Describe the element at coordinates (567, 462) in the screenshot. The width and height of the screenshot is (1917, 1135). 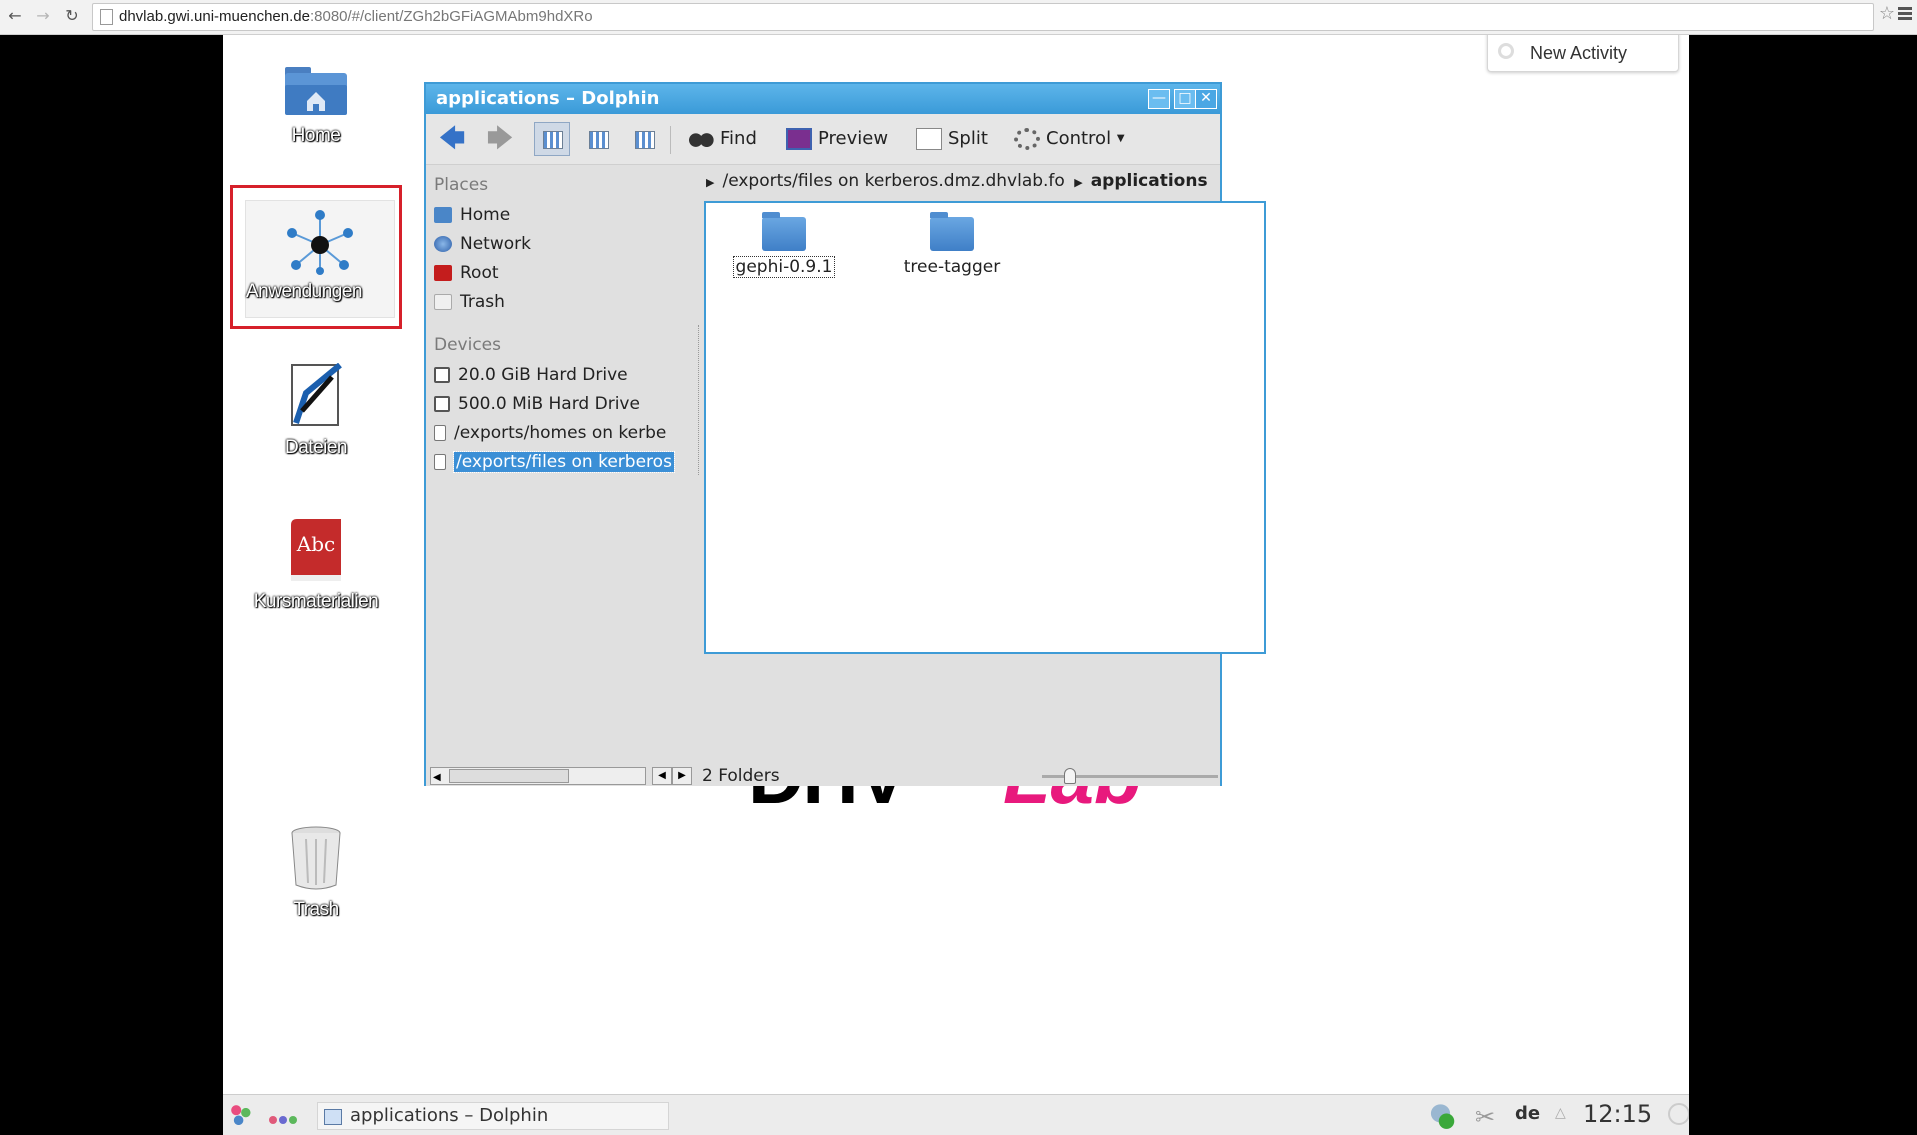
I see `device-item-exports-files: /exports/files on kerberos` at that location.